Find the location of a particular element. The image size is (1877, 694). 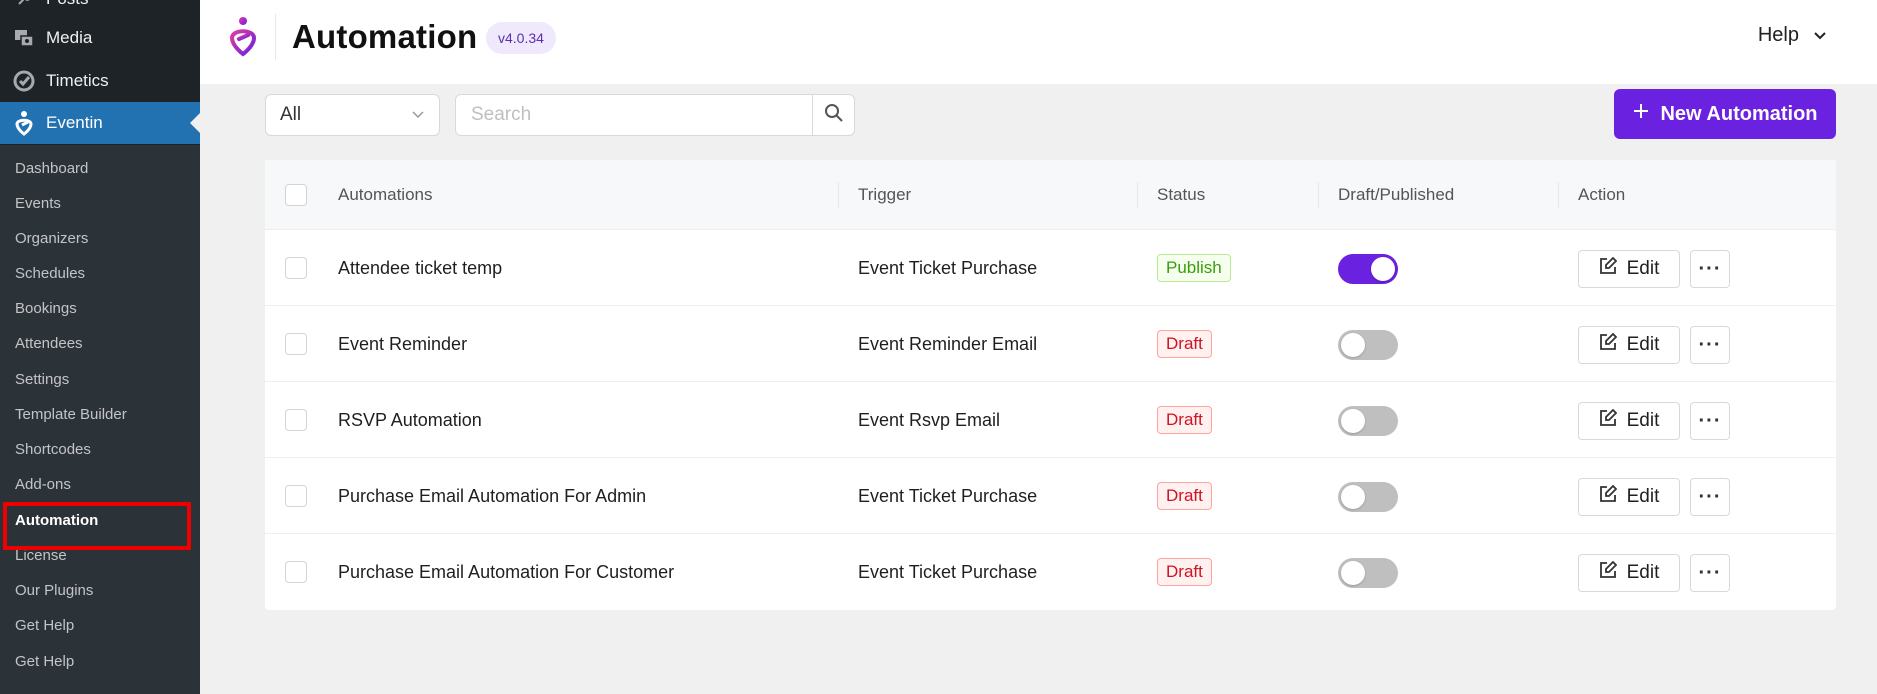

status-badge: Publish is located at coordinates (1194, 268).